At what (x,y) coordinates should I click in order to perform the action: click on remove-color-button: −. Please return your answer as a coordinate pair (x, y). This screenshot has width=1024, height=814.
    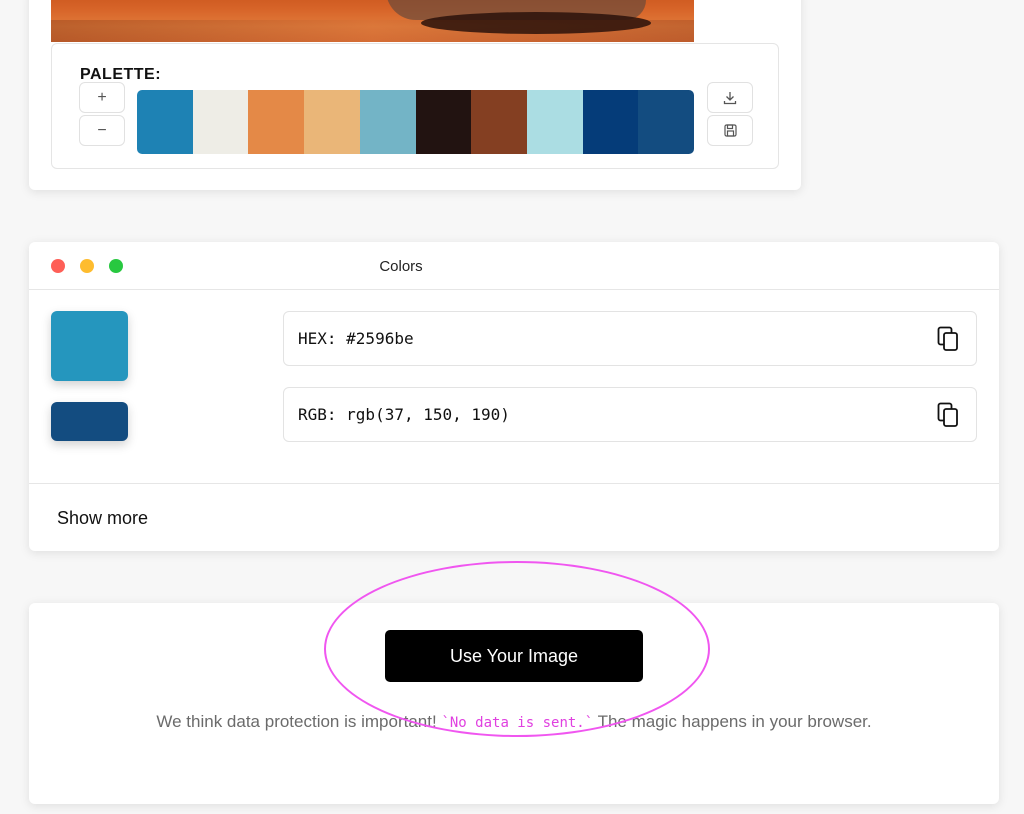
    Looking at the image, I should click on (102, 130).